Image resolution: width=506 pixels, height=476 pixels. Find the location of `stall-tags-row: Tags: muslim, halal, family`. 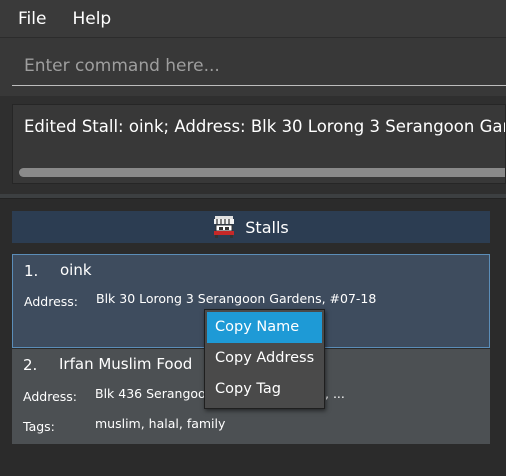

stall-tags-row: Tags: muslim, halal, family is located at coordinates (124, 425).